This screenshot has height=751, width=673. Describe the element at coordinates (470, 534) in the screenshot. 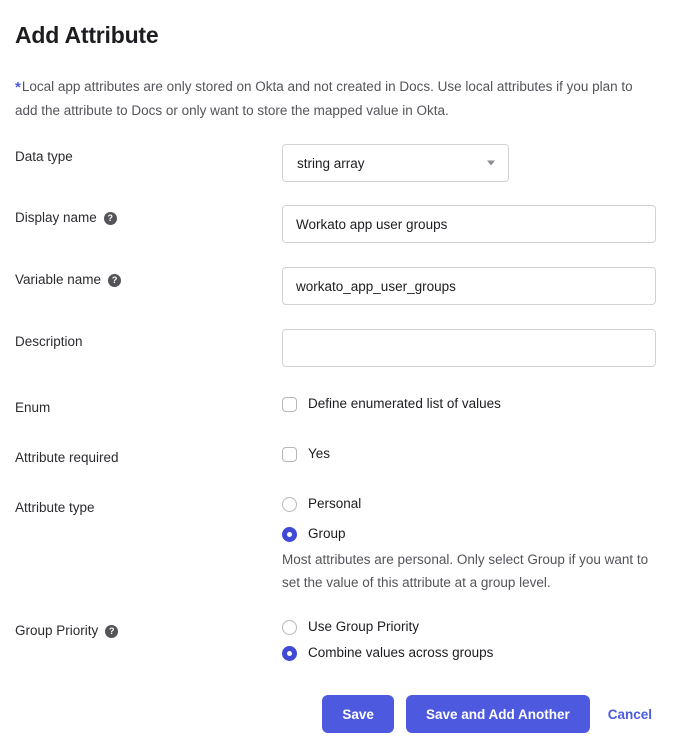

I see `attribute-type-option-group: Group` at that location.